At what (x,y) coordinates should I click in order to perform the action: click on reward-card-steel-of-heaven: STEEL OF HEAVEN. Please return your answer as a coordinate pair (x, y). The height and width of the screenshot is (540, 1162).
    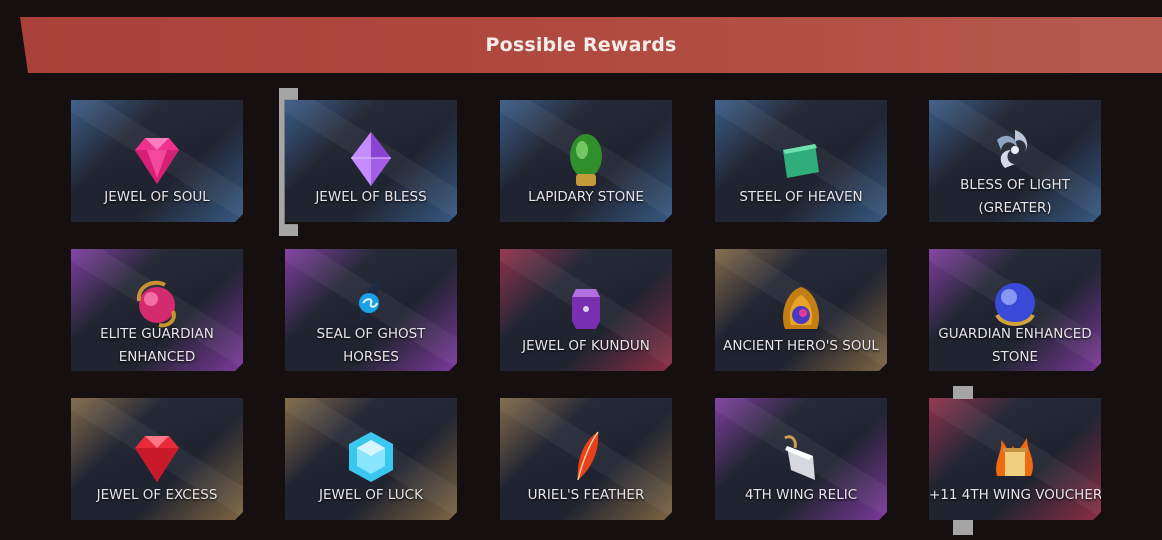
    Looking at the image, I should click on (801, 161).